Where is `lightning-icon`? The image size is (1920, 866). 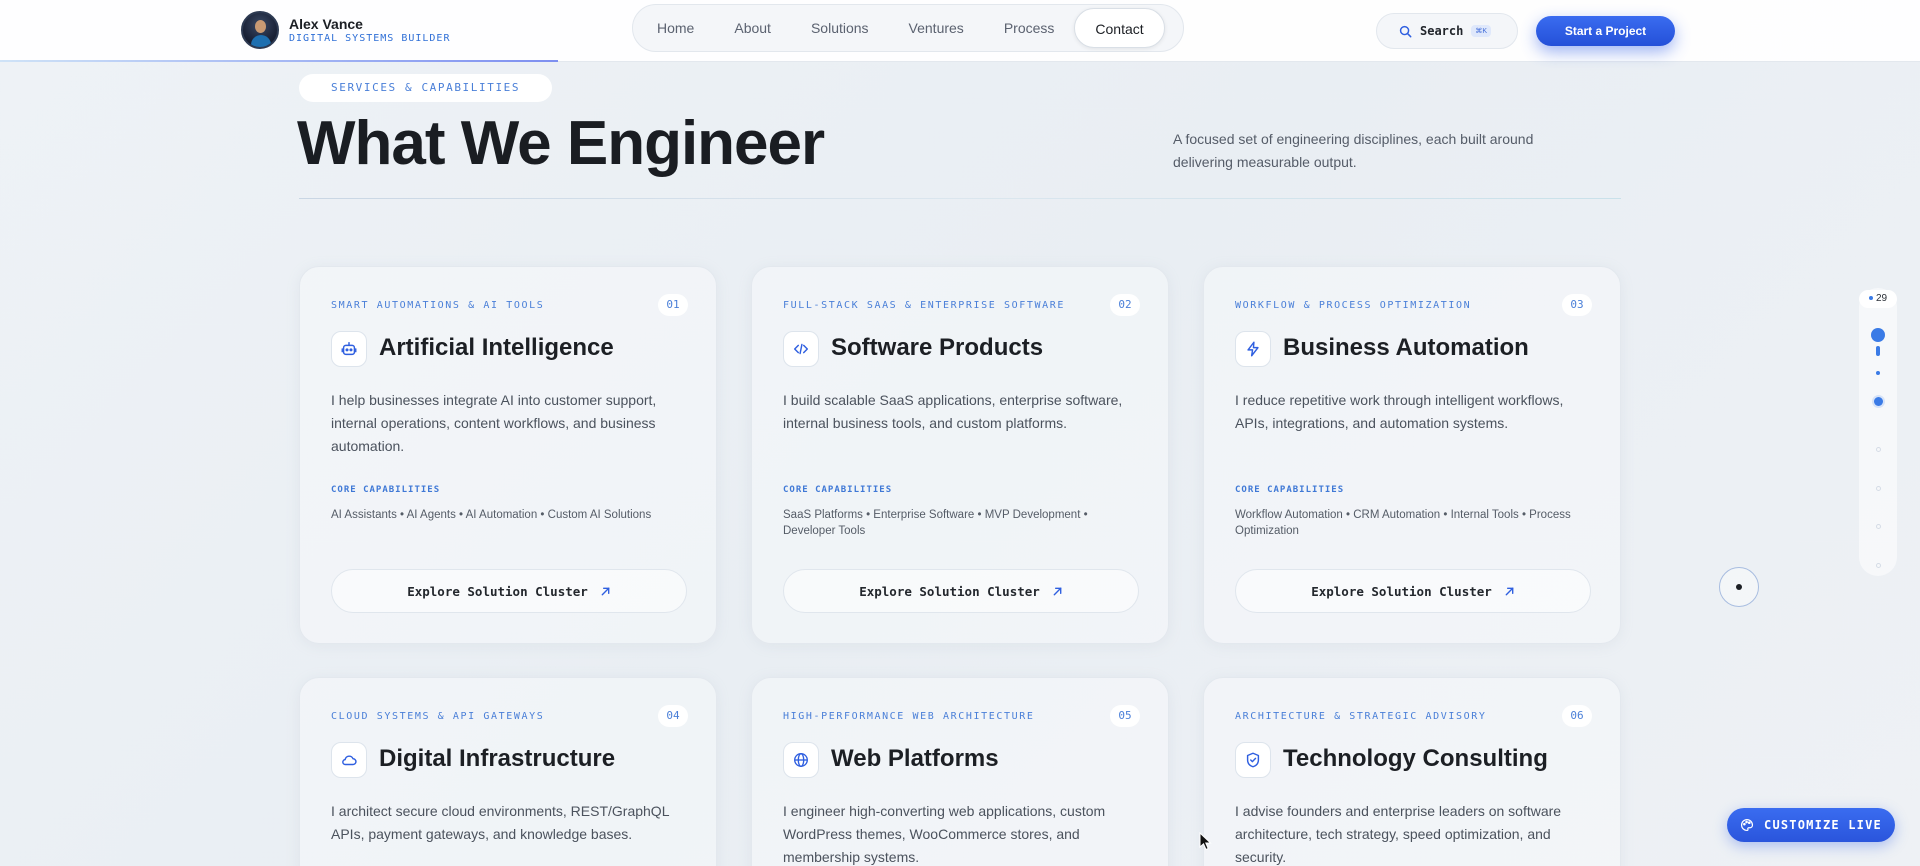
lightning-icon is located at coordinates (1253, 349).